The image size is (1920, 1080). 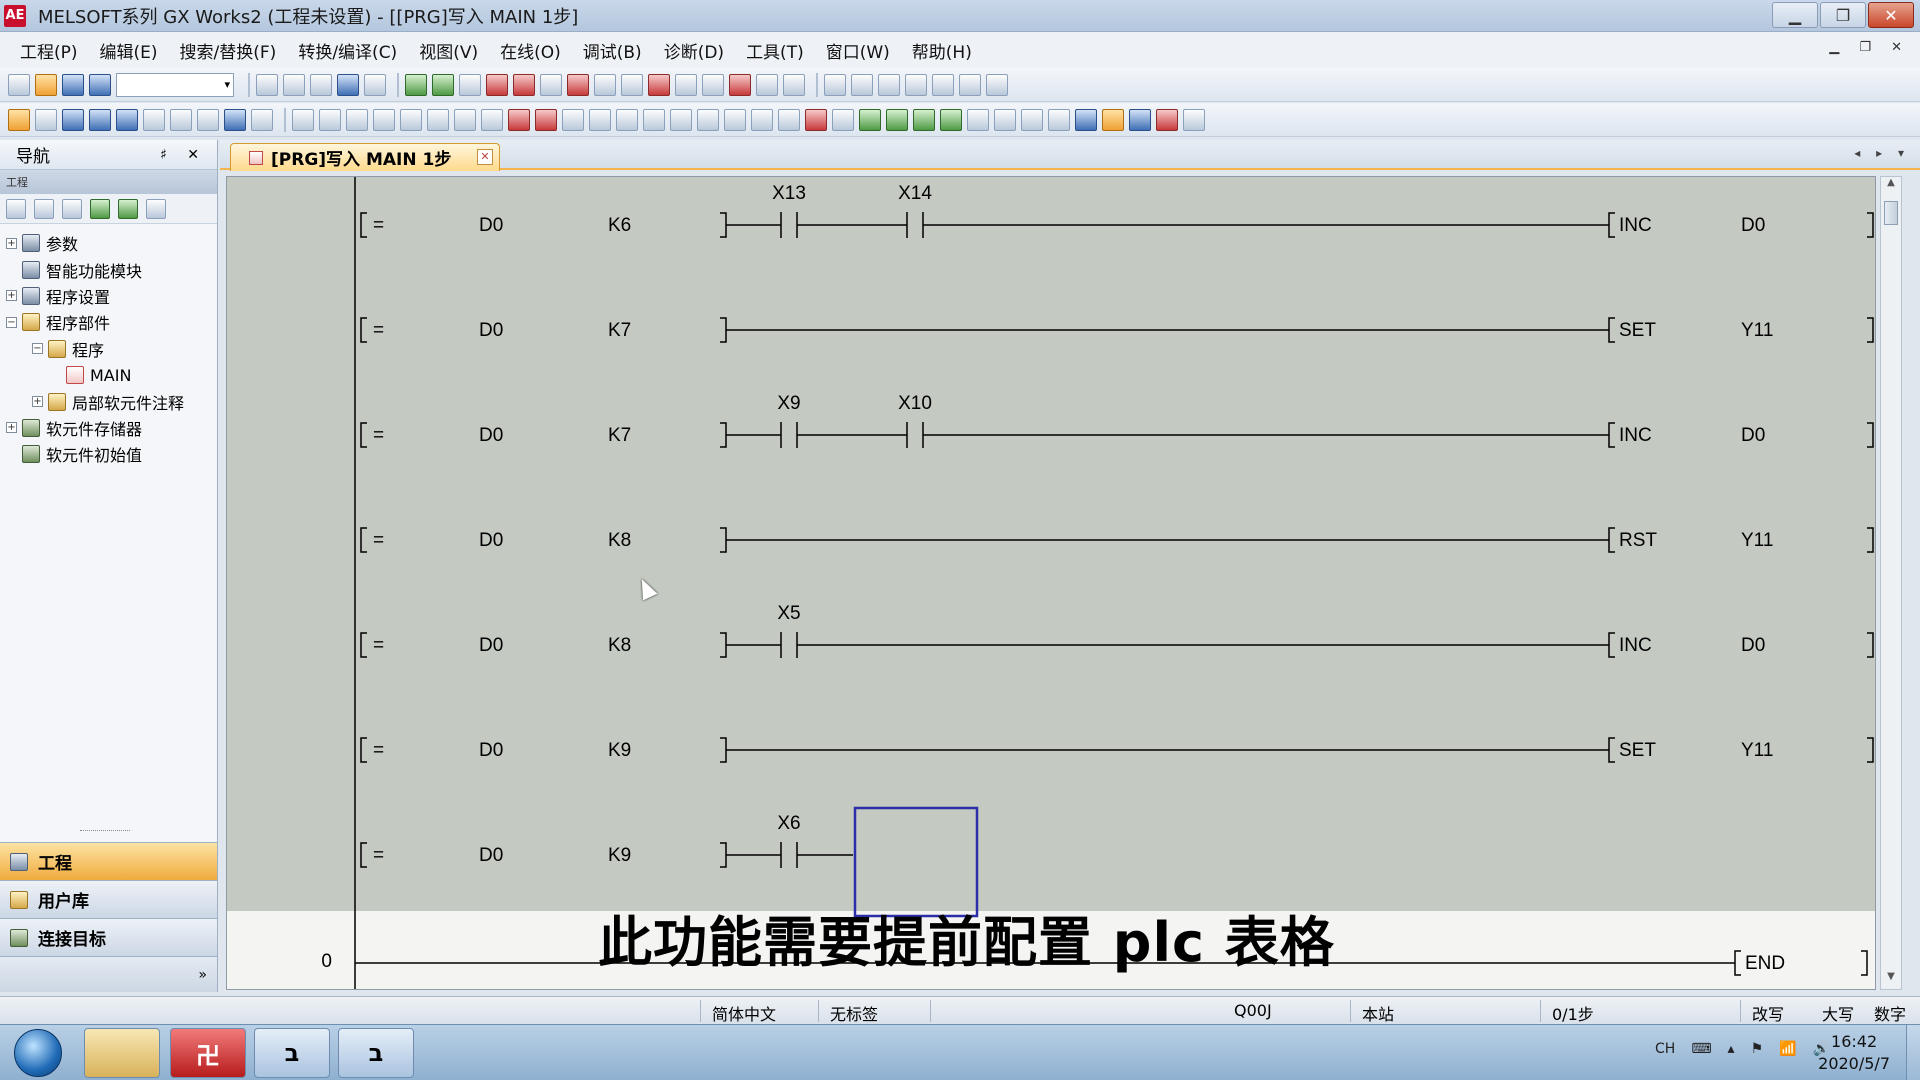 I want to click on monitor-start-icon, so click(x=578, y=84).